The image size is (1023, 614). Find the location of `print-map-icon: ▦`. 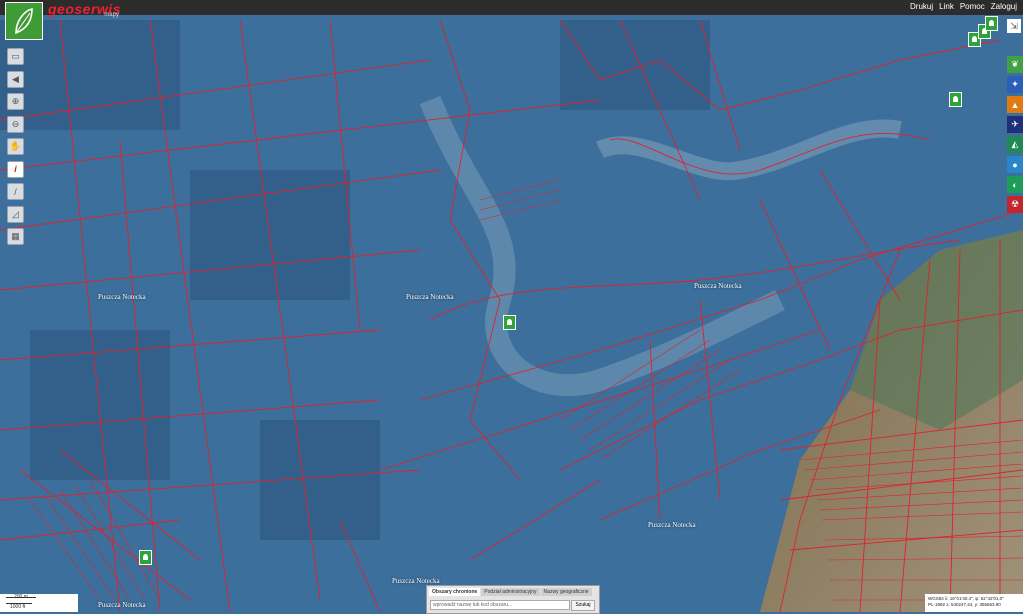

print-map-icon: ▦ is located at coordinates (15, 236).